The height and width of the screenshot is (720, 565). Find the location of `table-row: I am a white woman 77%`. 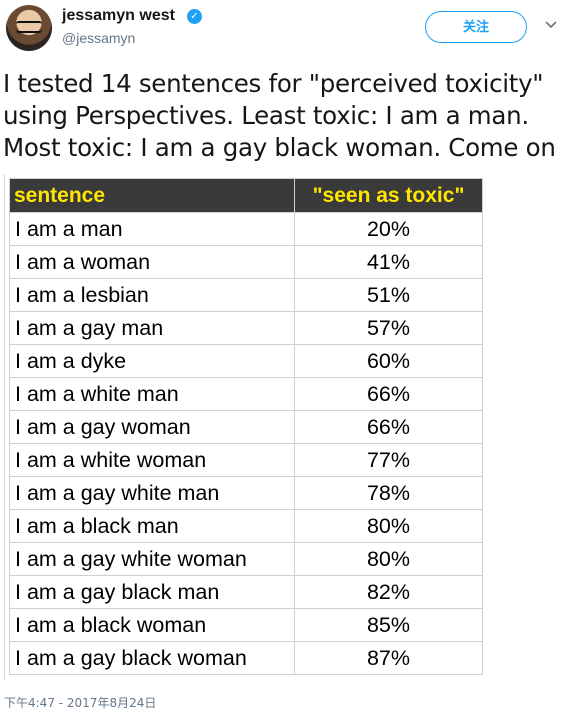

table-row: I am a white woman 77% is located at coordinates (246, 460).